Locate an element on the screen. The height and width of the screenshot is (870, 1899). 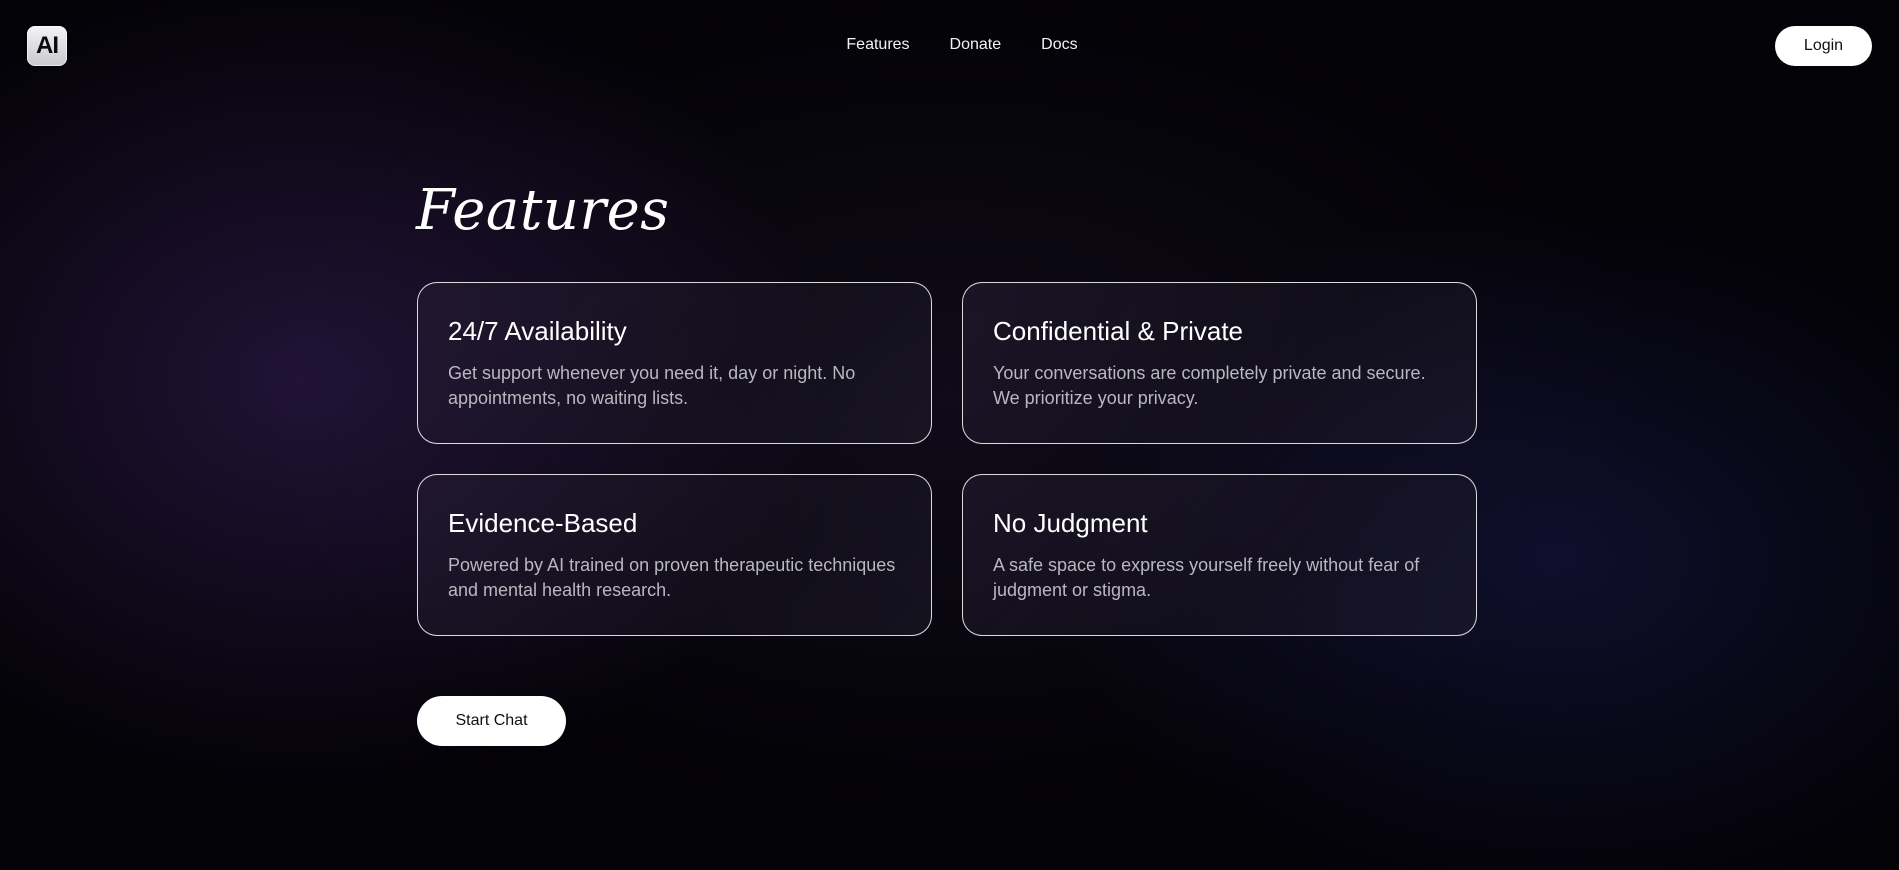
nav-link-features: Features is located at coordinates (877, 45).